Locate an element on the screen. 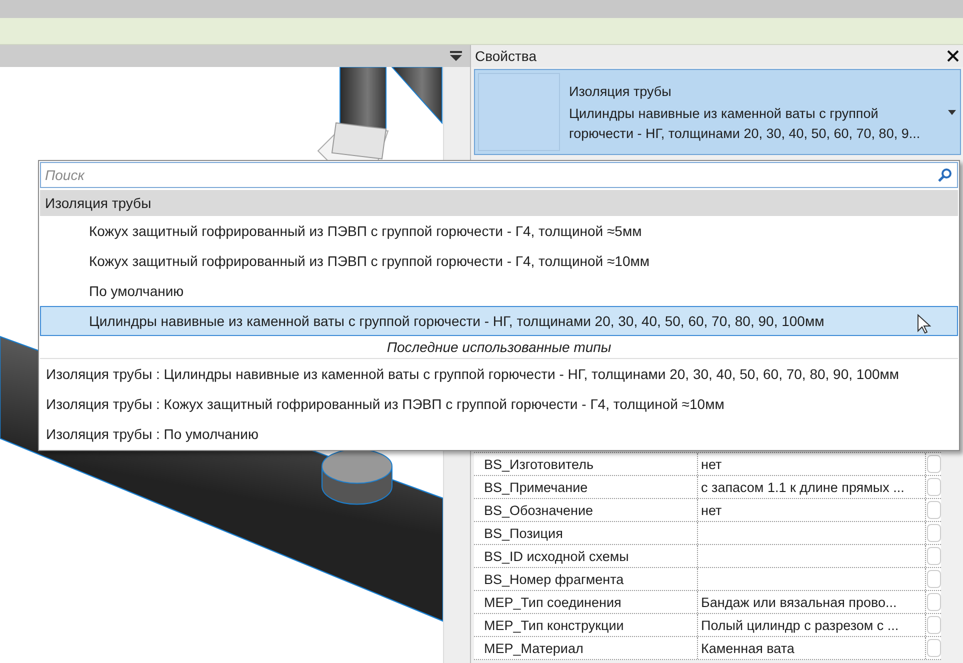 This screenshot has width=963, height=663. recent-type-item: Изоляция трубы : Цилиндры навивные из каменной ваты с группой горючести - НГ, толщинами 20, 30, 40, 50, 60, 70, 80, 90, 100мм is located at coordinates (499, 374).